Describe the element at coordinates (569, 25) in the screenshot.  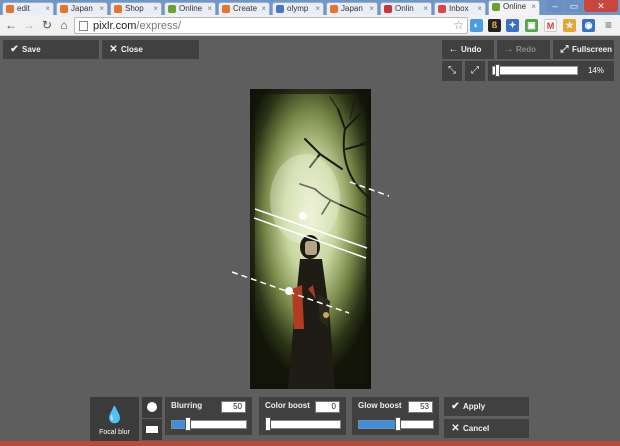
I see `extension-icon: ★` at that location.